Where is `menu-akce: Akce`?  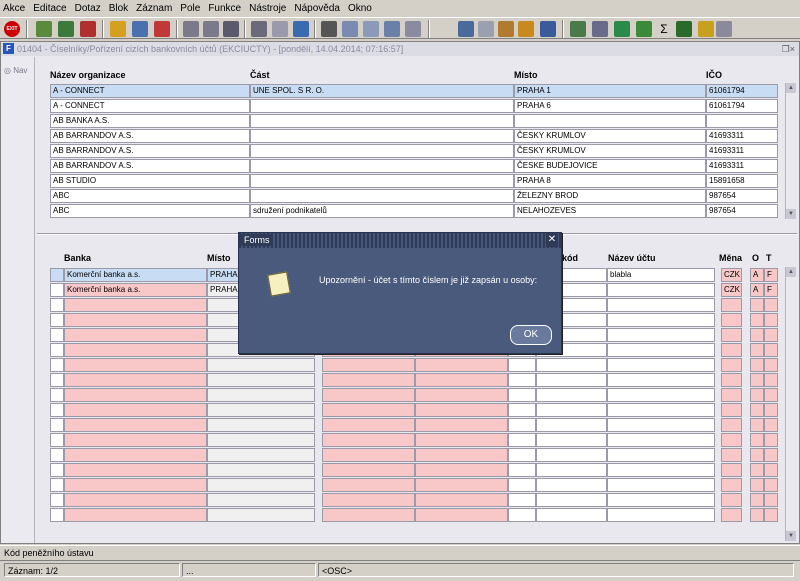 menu-akce: Akce is located at coordinates (14, 8).